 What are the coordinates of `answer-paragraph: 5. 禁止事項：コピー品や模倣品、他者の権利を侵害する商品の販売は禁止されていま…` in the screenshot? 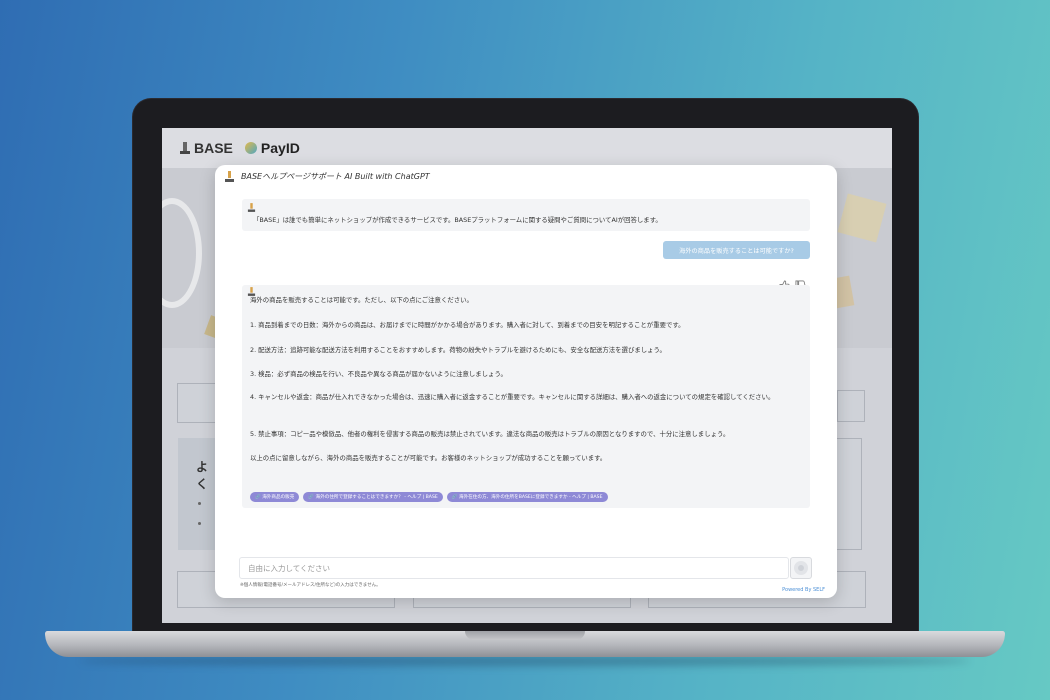 It's located at (490, 434).